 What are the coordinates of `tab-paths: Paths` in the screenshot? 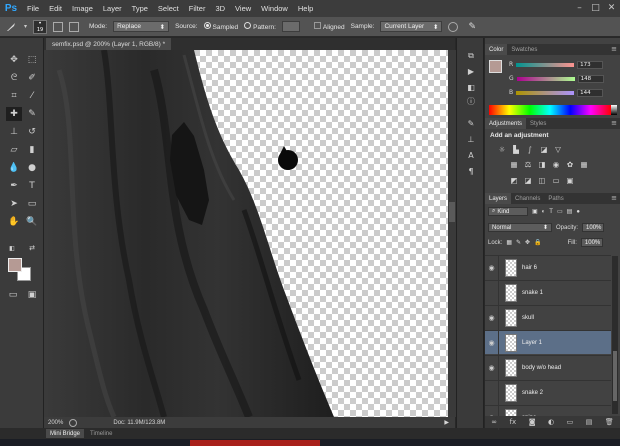 It's located at (555, 198).